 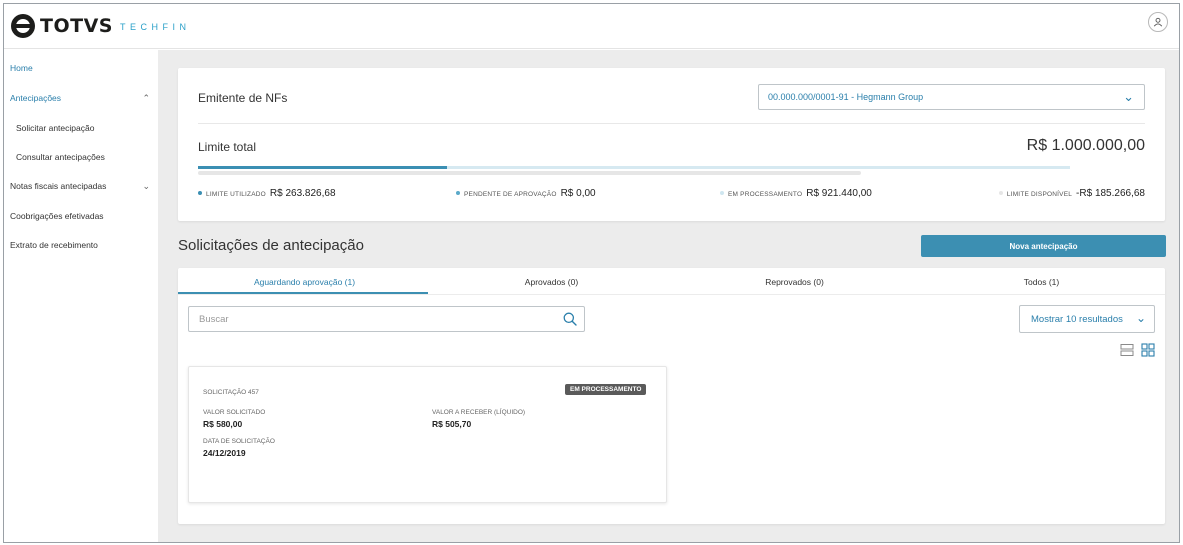 I want to click on sidebar-item-solicitar-antecipacao: Solicitar antecipação, so click(x=83, y=128).